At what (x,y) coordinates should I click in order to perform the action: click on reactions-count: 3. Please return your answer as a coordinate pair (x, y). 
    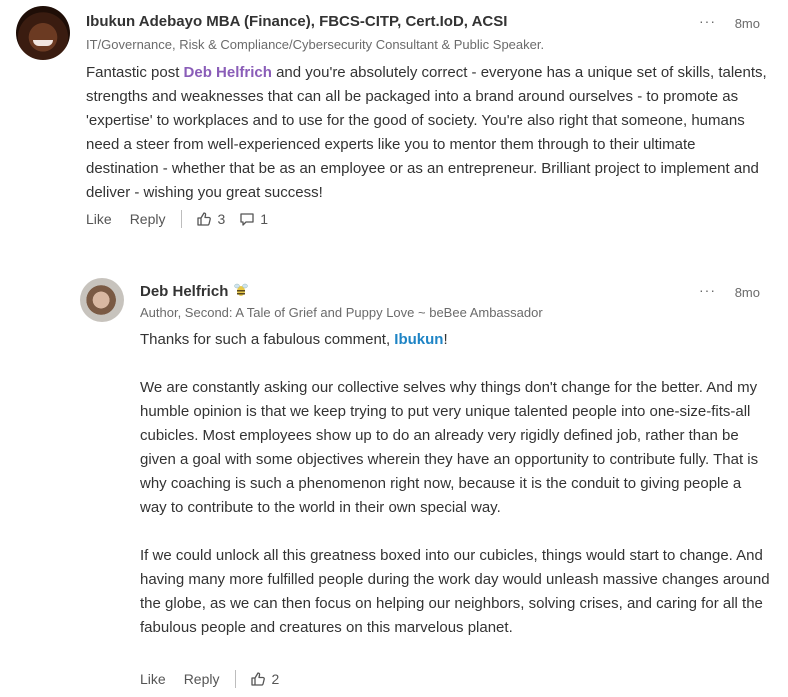
    Looking at the image, I should click on (210, 219).